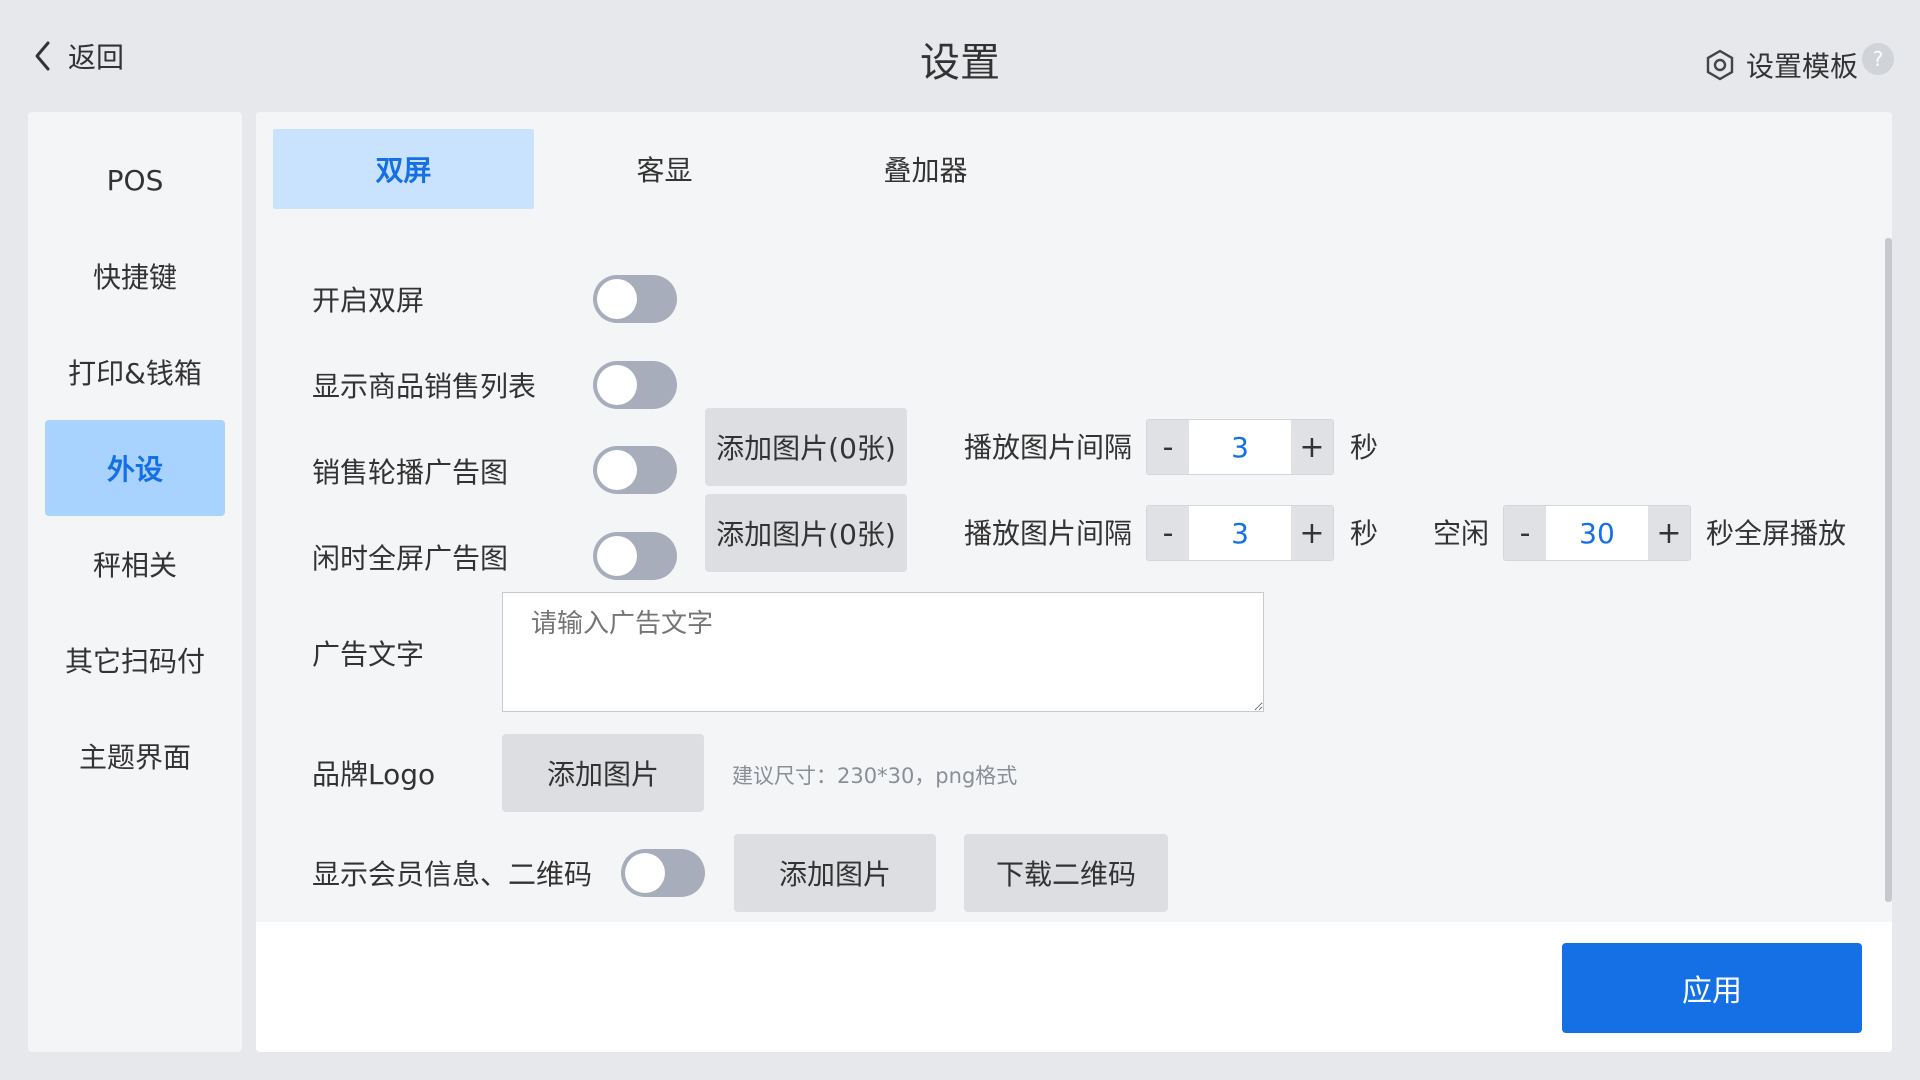 The width and height of the screenshot is (1920, 1080). What do you see at coordinates (663, 873) in the screenshot?
I see `member-qr-toggle` at bounding box center [663, 873].